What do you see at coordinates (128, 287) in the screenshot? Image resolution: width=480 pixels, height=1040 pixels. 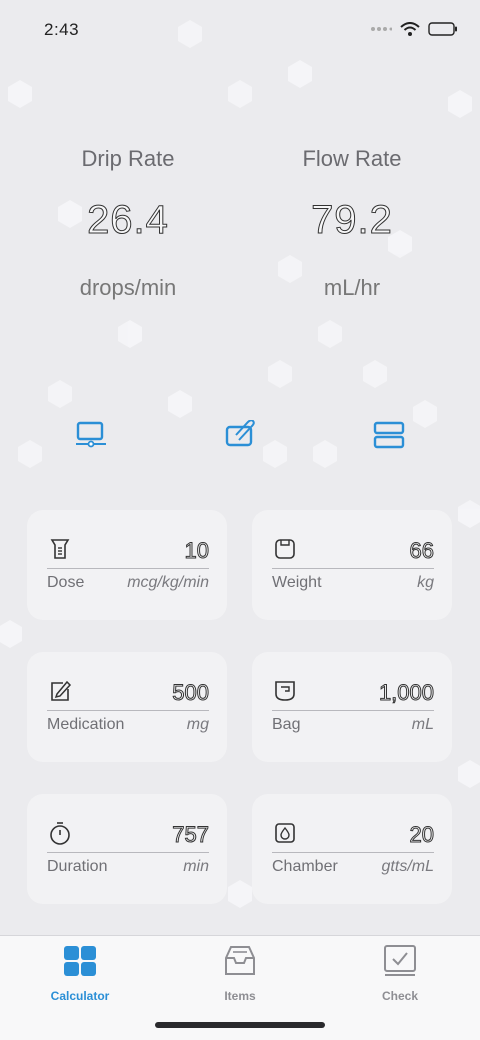 I see `drip-rate-unit: drops/min` at bounding box center [128, 287].